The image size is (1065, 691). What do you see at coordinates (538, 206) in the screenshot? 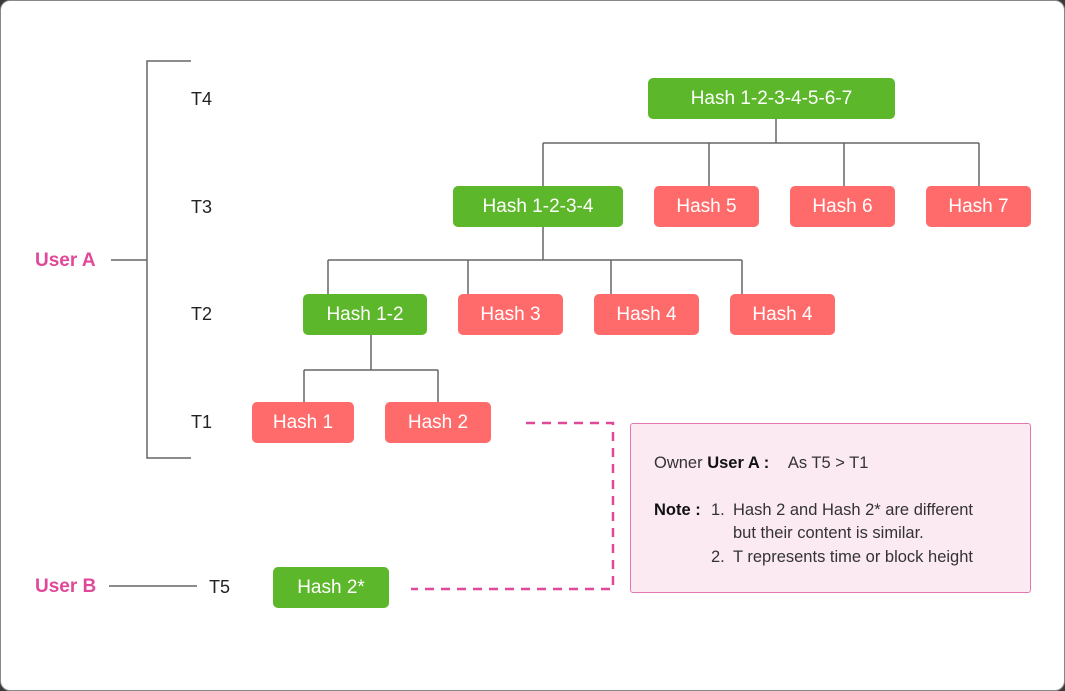
I see `node-hash-1234: Hash 1-2-3-4` at bounding box center [538, 206].